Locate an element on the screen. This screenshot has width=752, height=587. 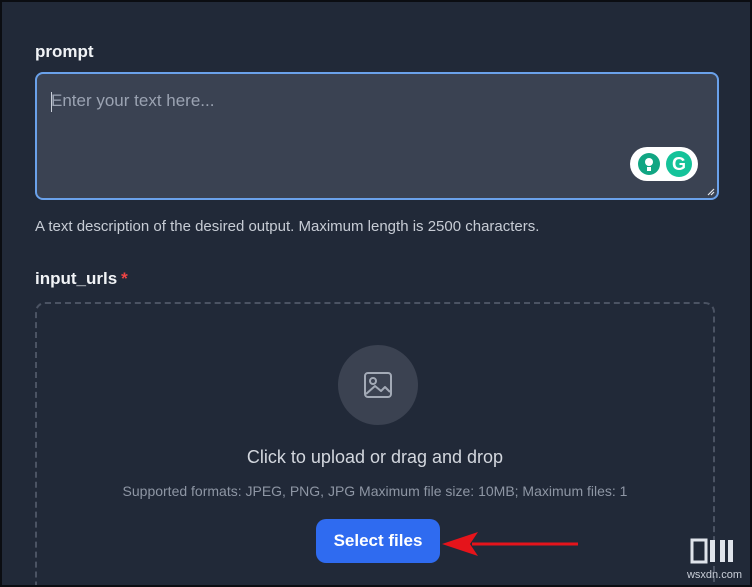
upload-icon-circle is located at coordinates (378, 385).